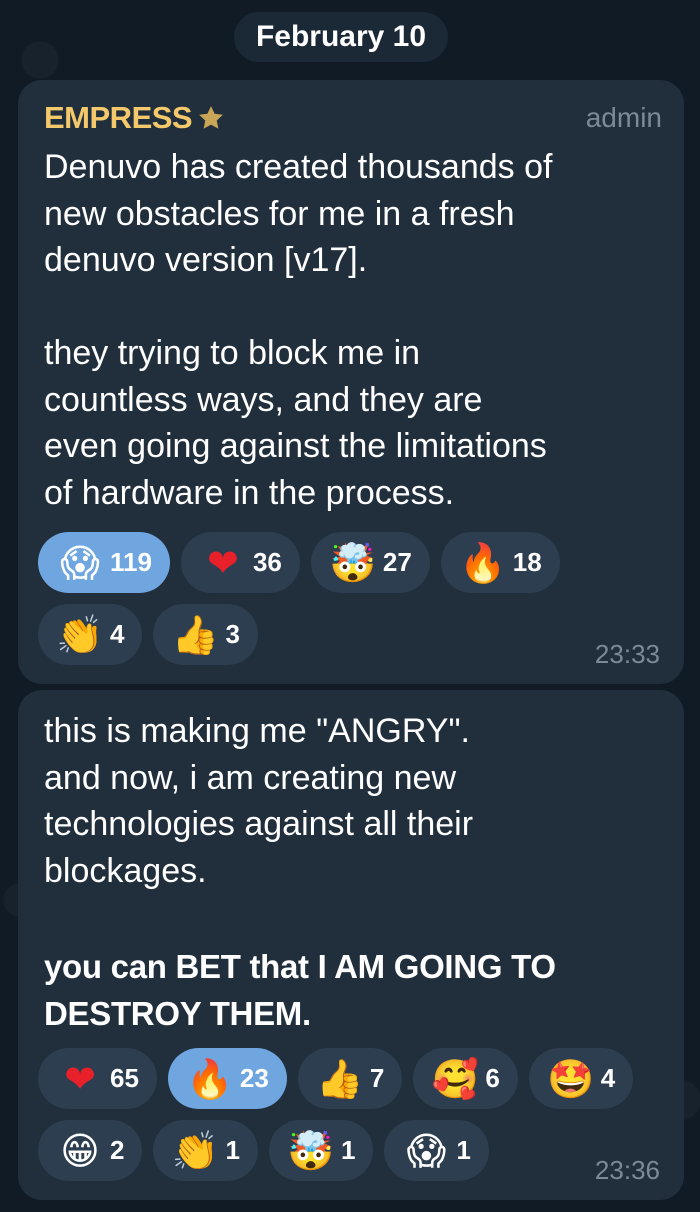 The width and height of the screenshot is (700, 1212). I want to click on grin-emoji-icon: 😁, so click(80, 1150).